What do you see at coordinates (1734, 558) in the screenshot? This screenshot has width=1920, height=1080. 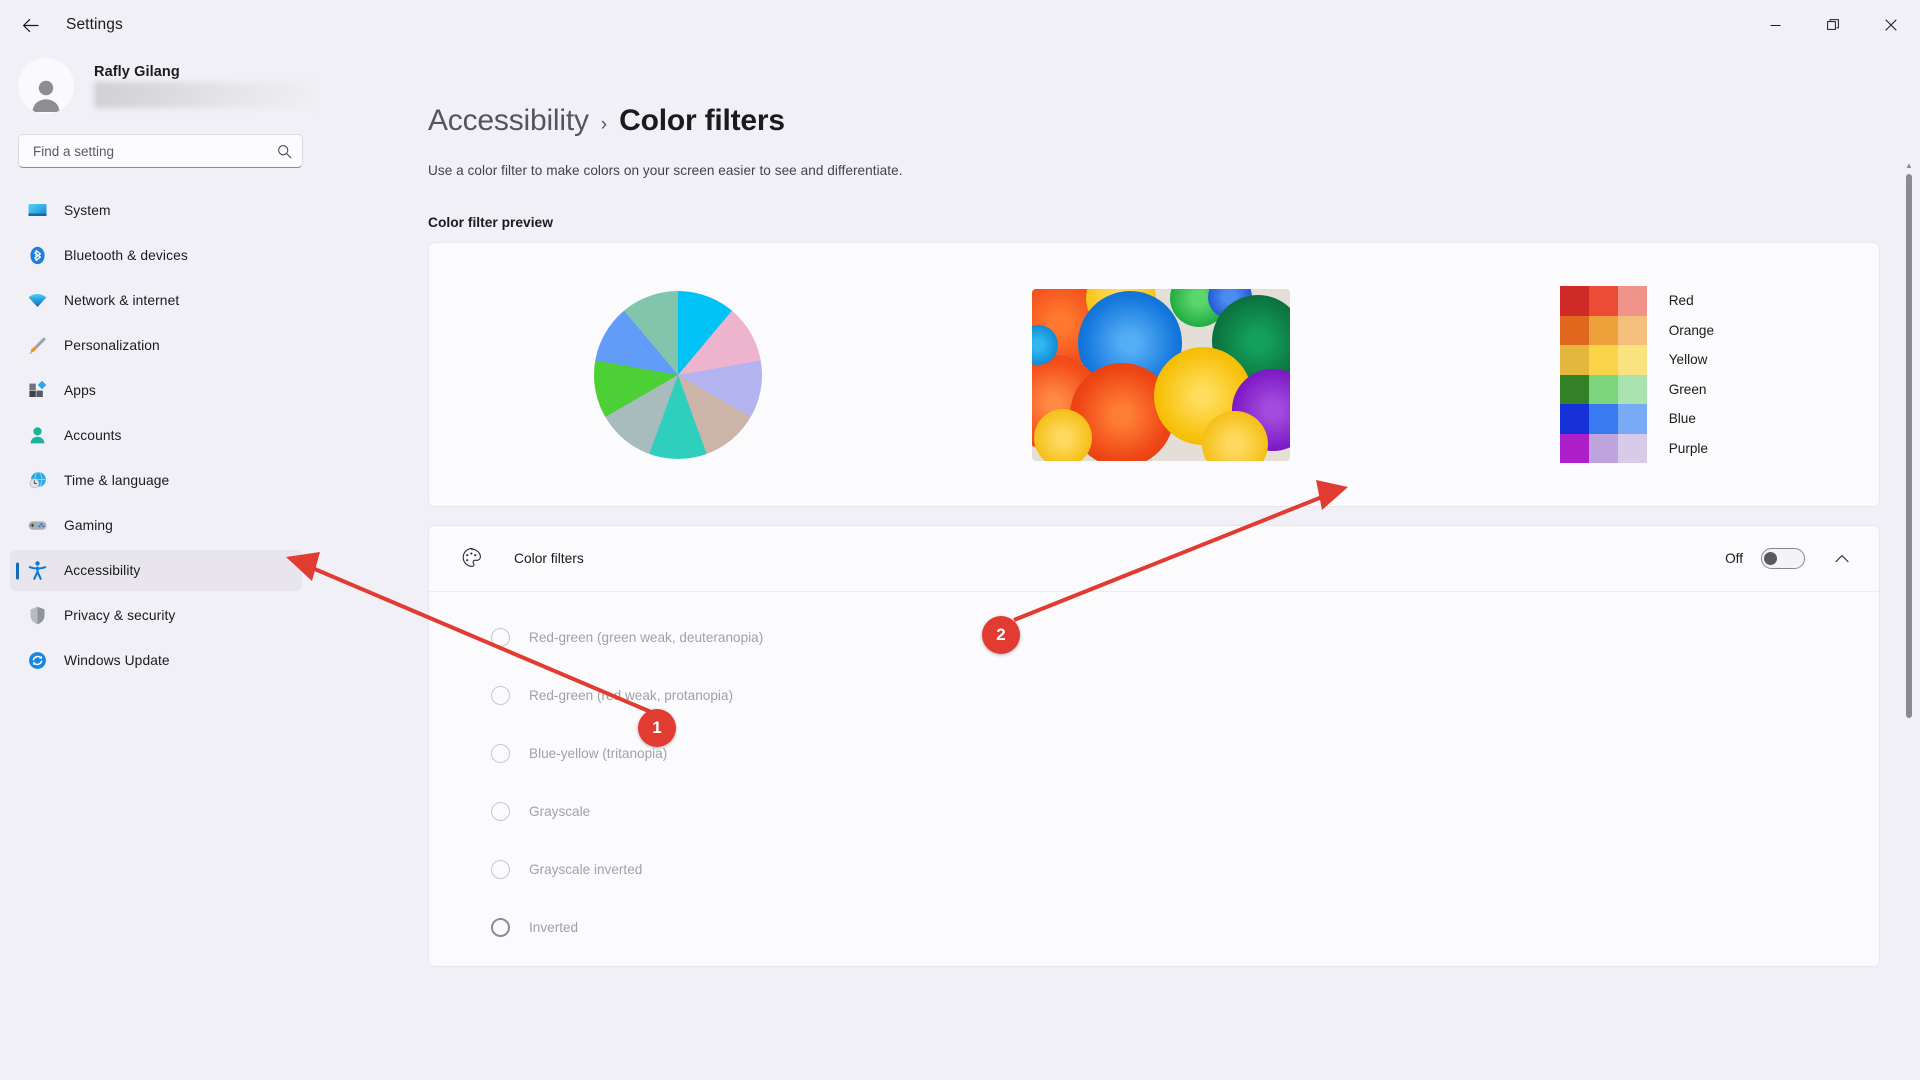 I see `toggle-state-label: Off` at bounding box center [1734, 558].